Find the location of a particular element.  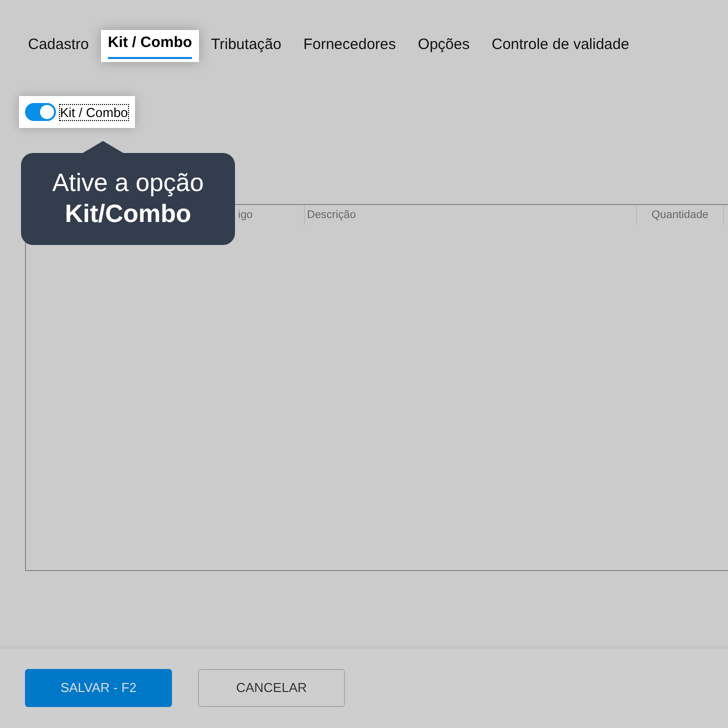

tooltip-text: Ative a opção is located at coordinates (128, 183).